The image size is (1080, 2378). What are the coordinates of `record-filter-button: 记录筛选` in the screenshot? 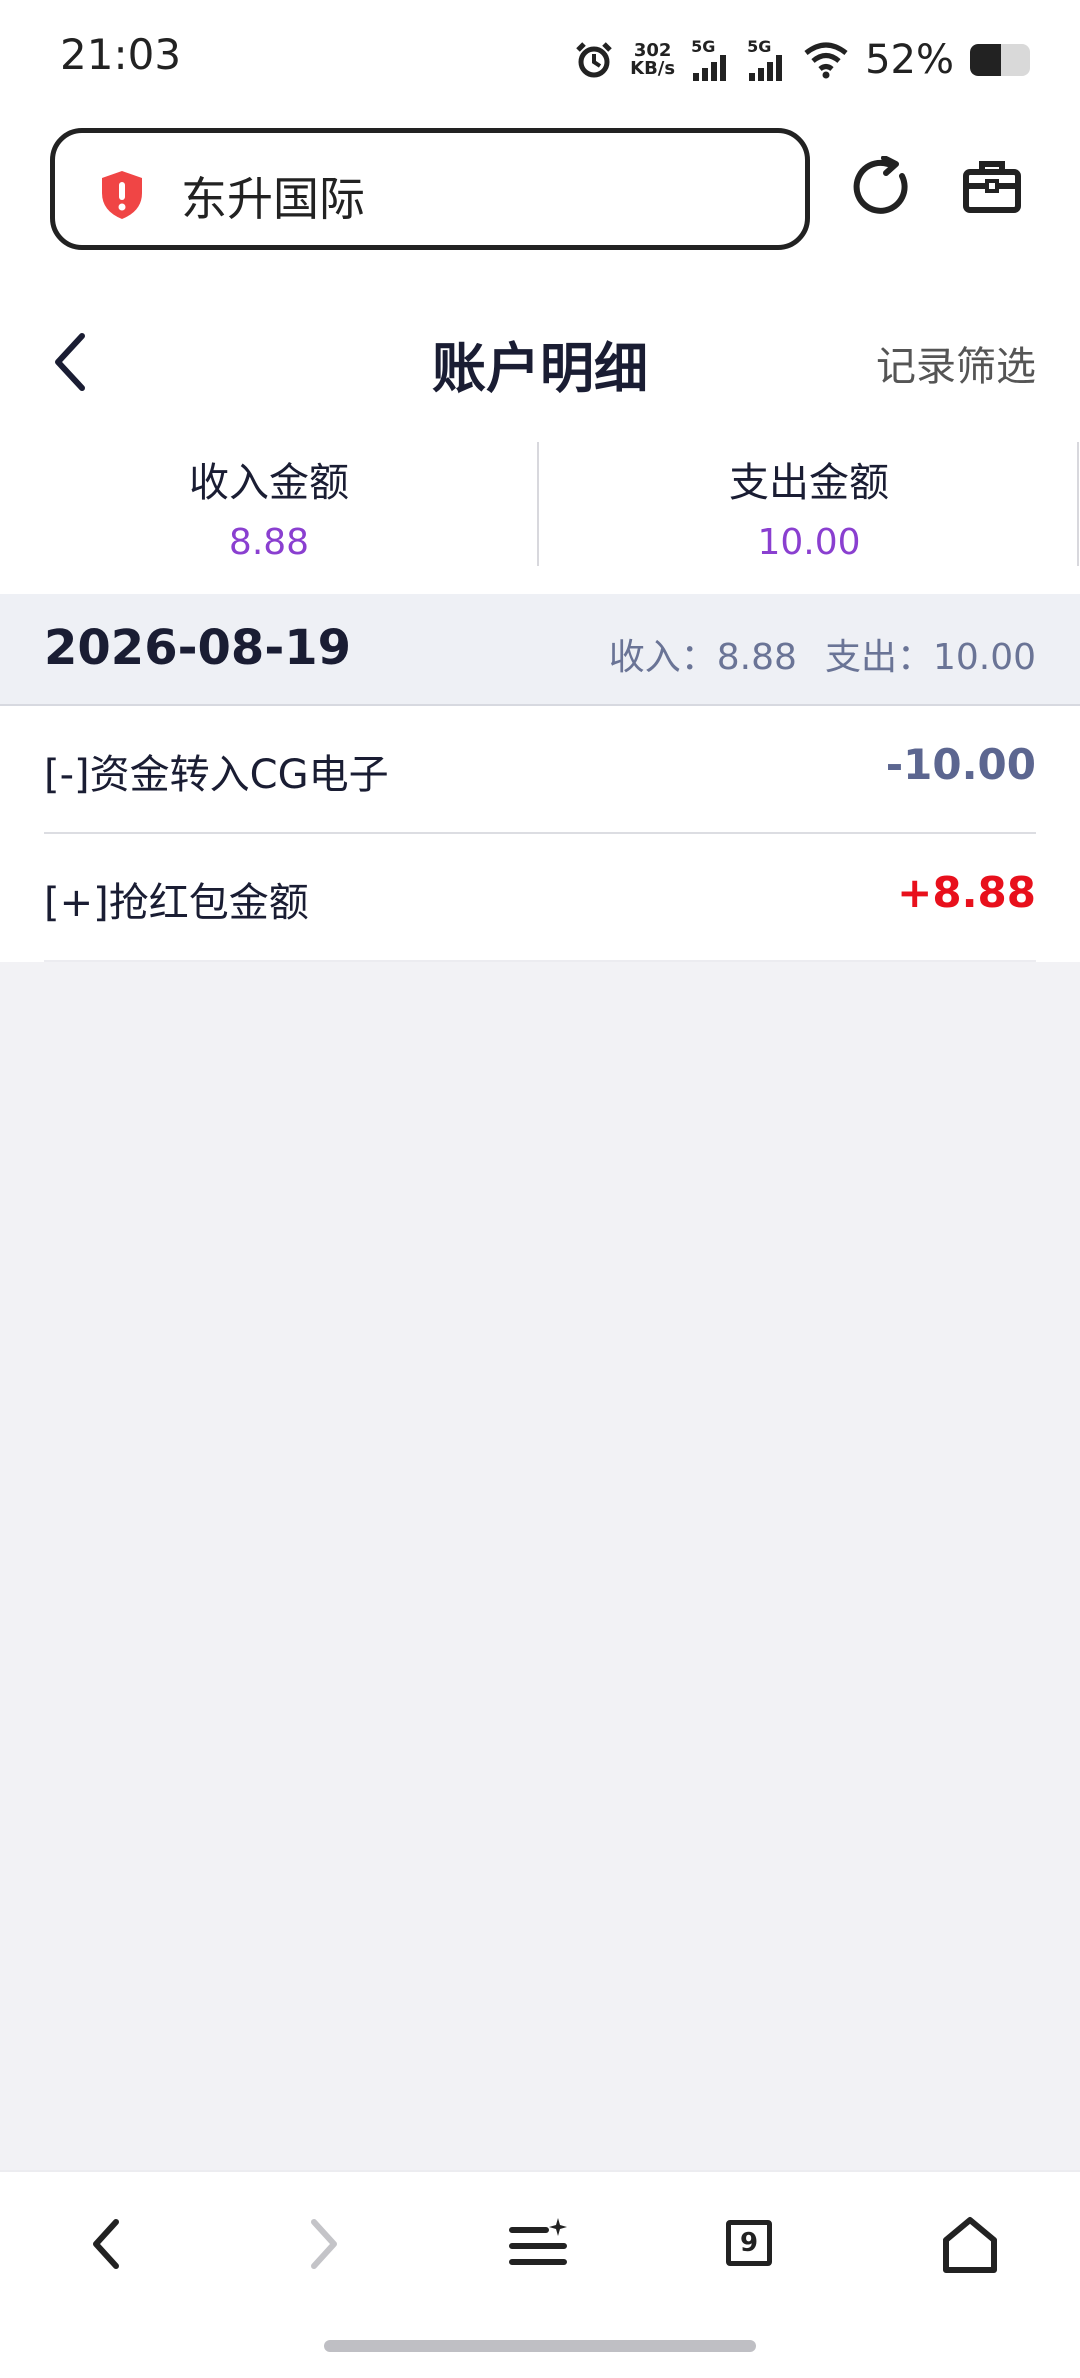 It's located at (956, 363).